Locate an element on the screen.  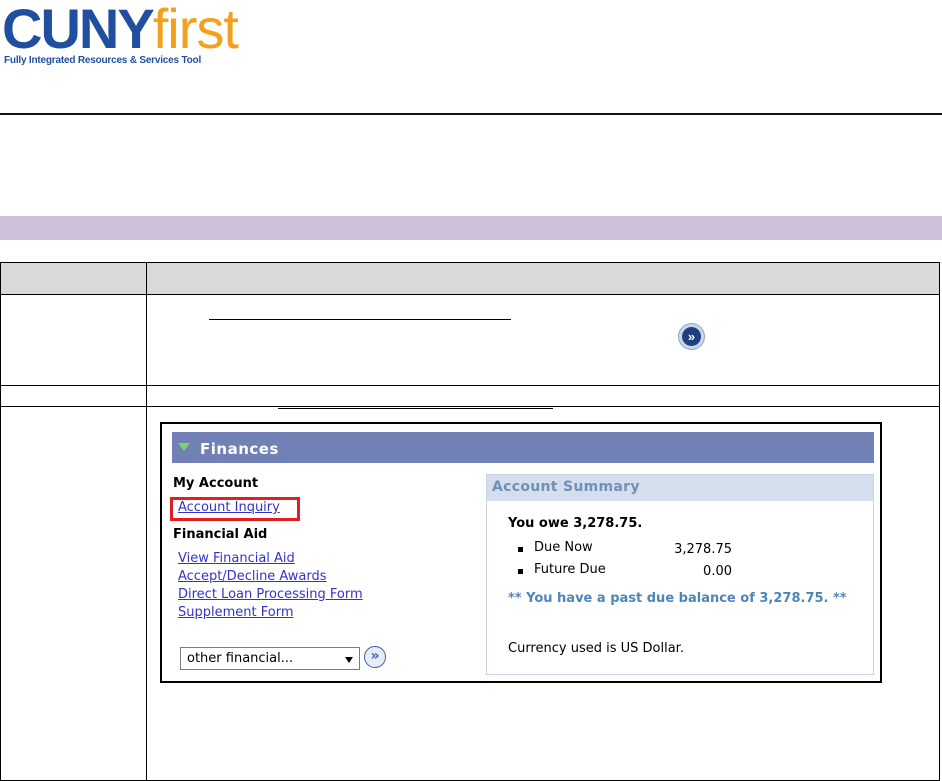
future-due-label: Future Due is located at coordinates (570, 569).